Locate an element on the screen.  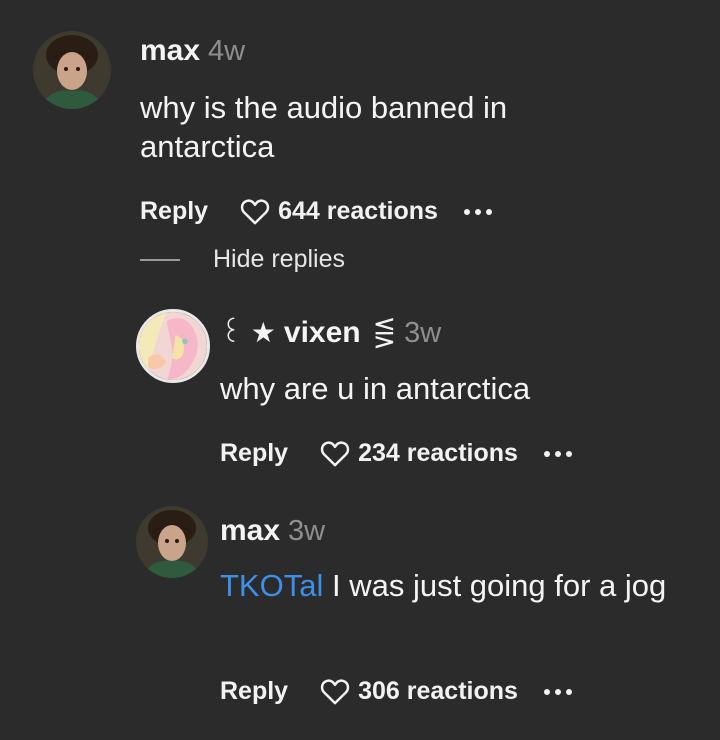
react-button: 644 reactions is located at coordinates (339, 211).